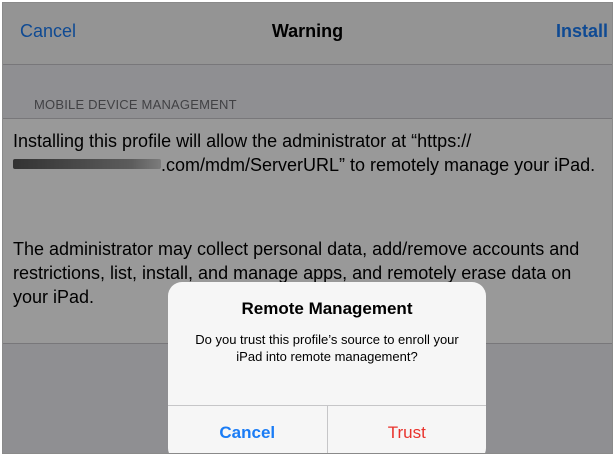 Image resolution: width=615 pixels, height=456 pixels. I want to click on alert-button-row: Cancel Trust, so click(327, 429).